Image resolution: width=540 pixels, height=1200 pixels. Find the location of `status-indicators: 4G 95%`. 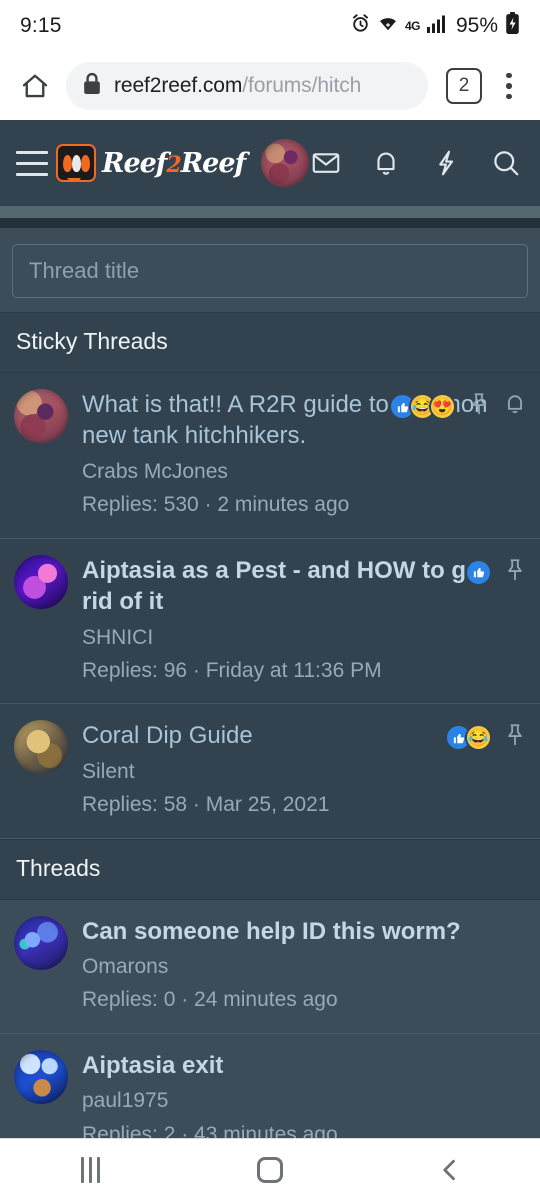

status-indicators: 4G 95% is located at coordinates (435, 26).